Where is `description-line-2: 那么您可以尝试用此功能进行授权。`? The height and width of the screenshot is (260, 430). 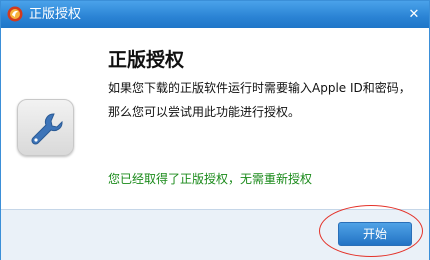
description-line-2: 那么您可以尝试用此功能进行授权。 is located at coordinates (204, 112).